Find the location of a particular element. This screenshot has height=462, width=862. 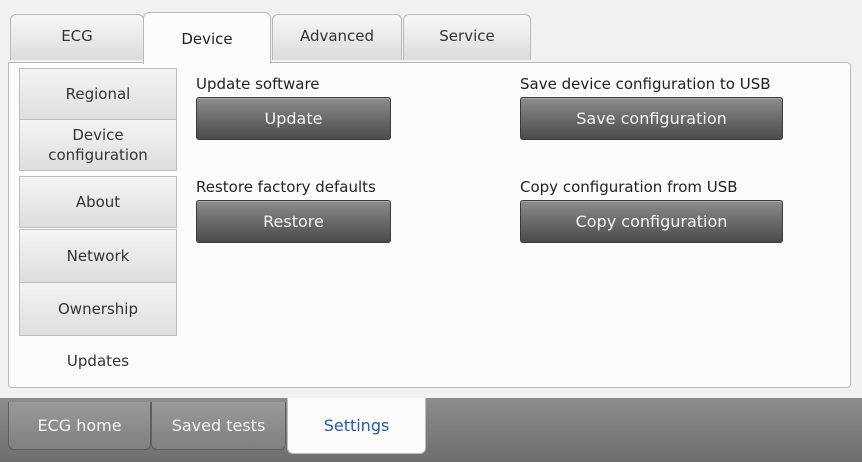

side-item-about: About is located at coordinates (98, 202).